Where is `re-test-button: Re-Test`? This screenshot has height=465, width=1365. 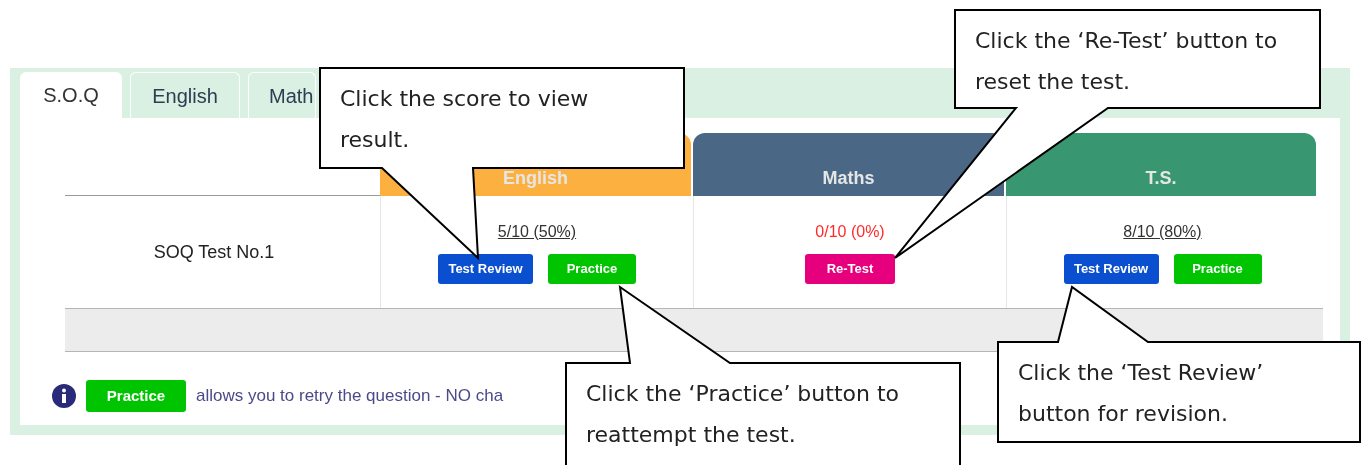 re-test-button: Re-Test is located at coordinates (850, 269).